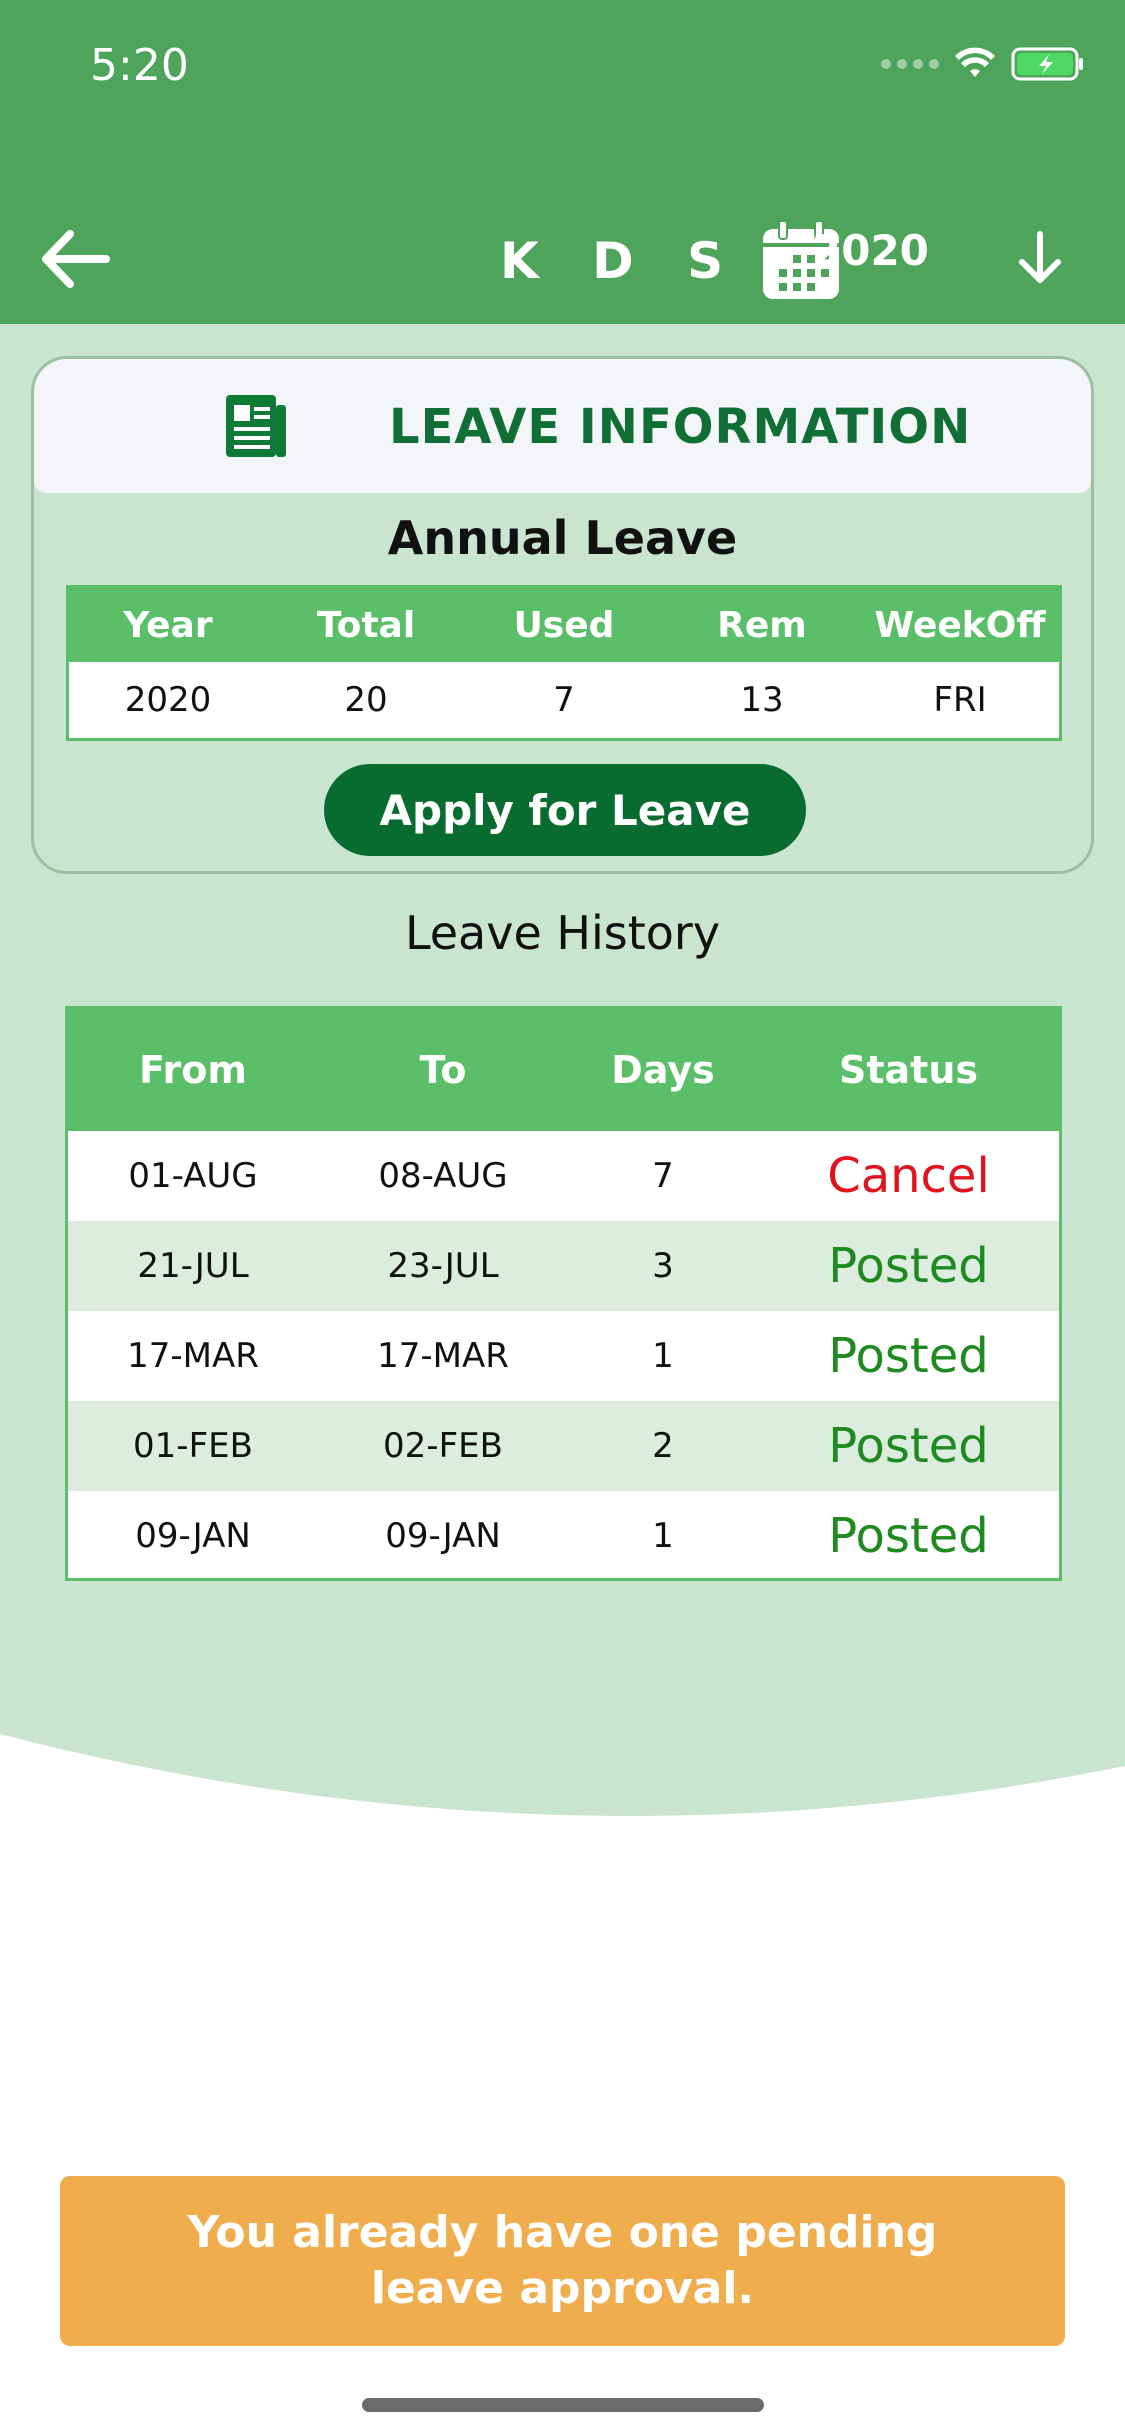 This screenshot has width=1125, height=2436. What do you see at coordinates (1040, 258) in the screenshot?
I see `down-arrow-icon` at bounding box center [1040, 258].